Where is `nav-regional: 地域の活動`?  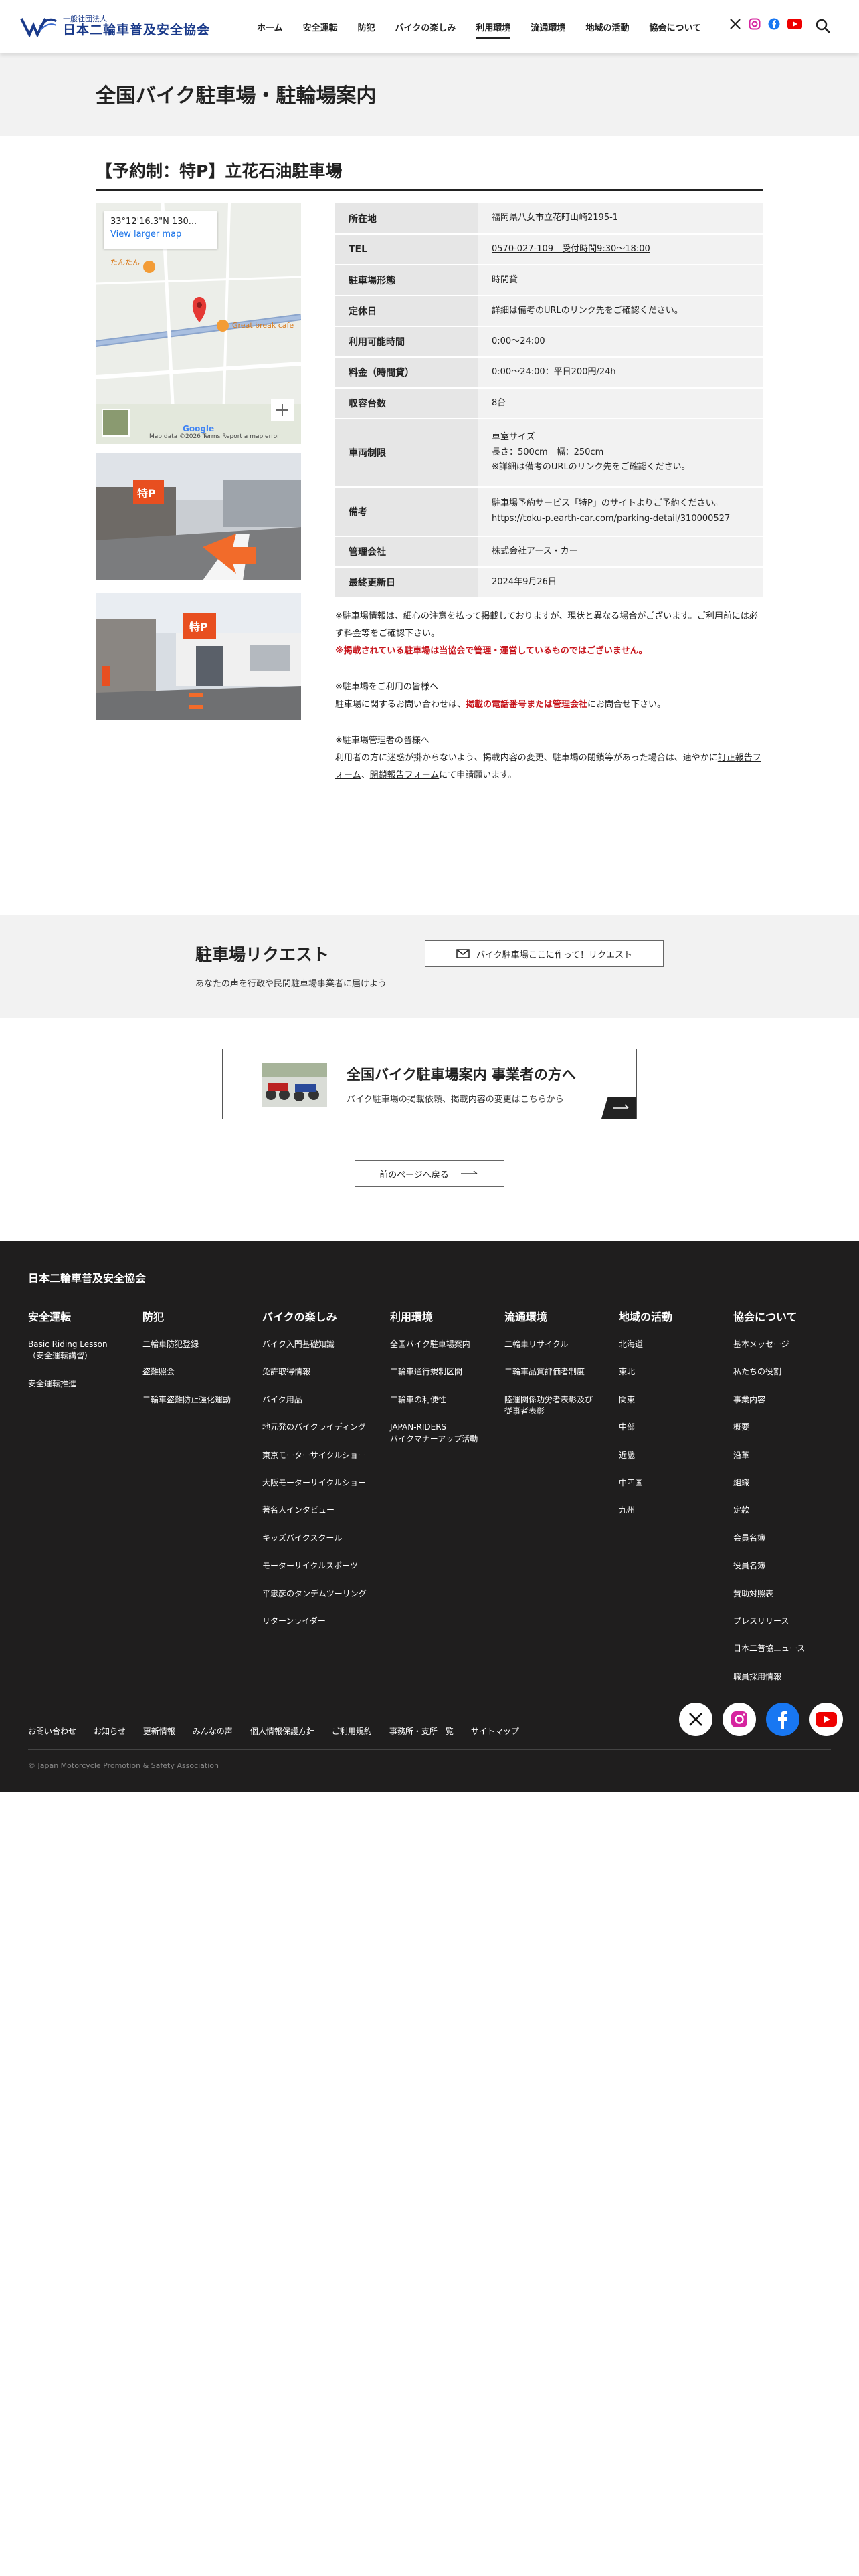 nav-regional: 地域の活動 is located at coordinates (607, 27).